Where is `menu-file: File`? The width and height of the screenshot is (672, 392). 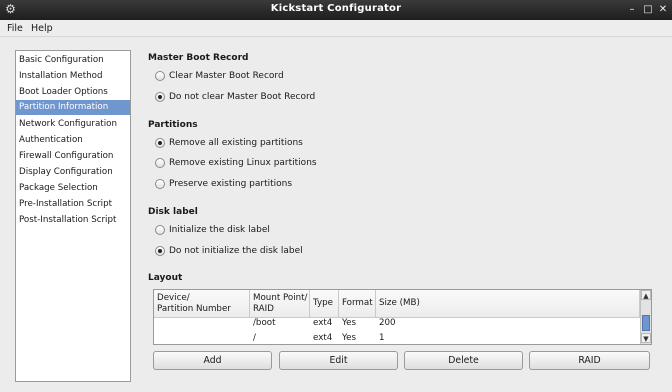
menu-file: File is located at coordinates (15, 28).